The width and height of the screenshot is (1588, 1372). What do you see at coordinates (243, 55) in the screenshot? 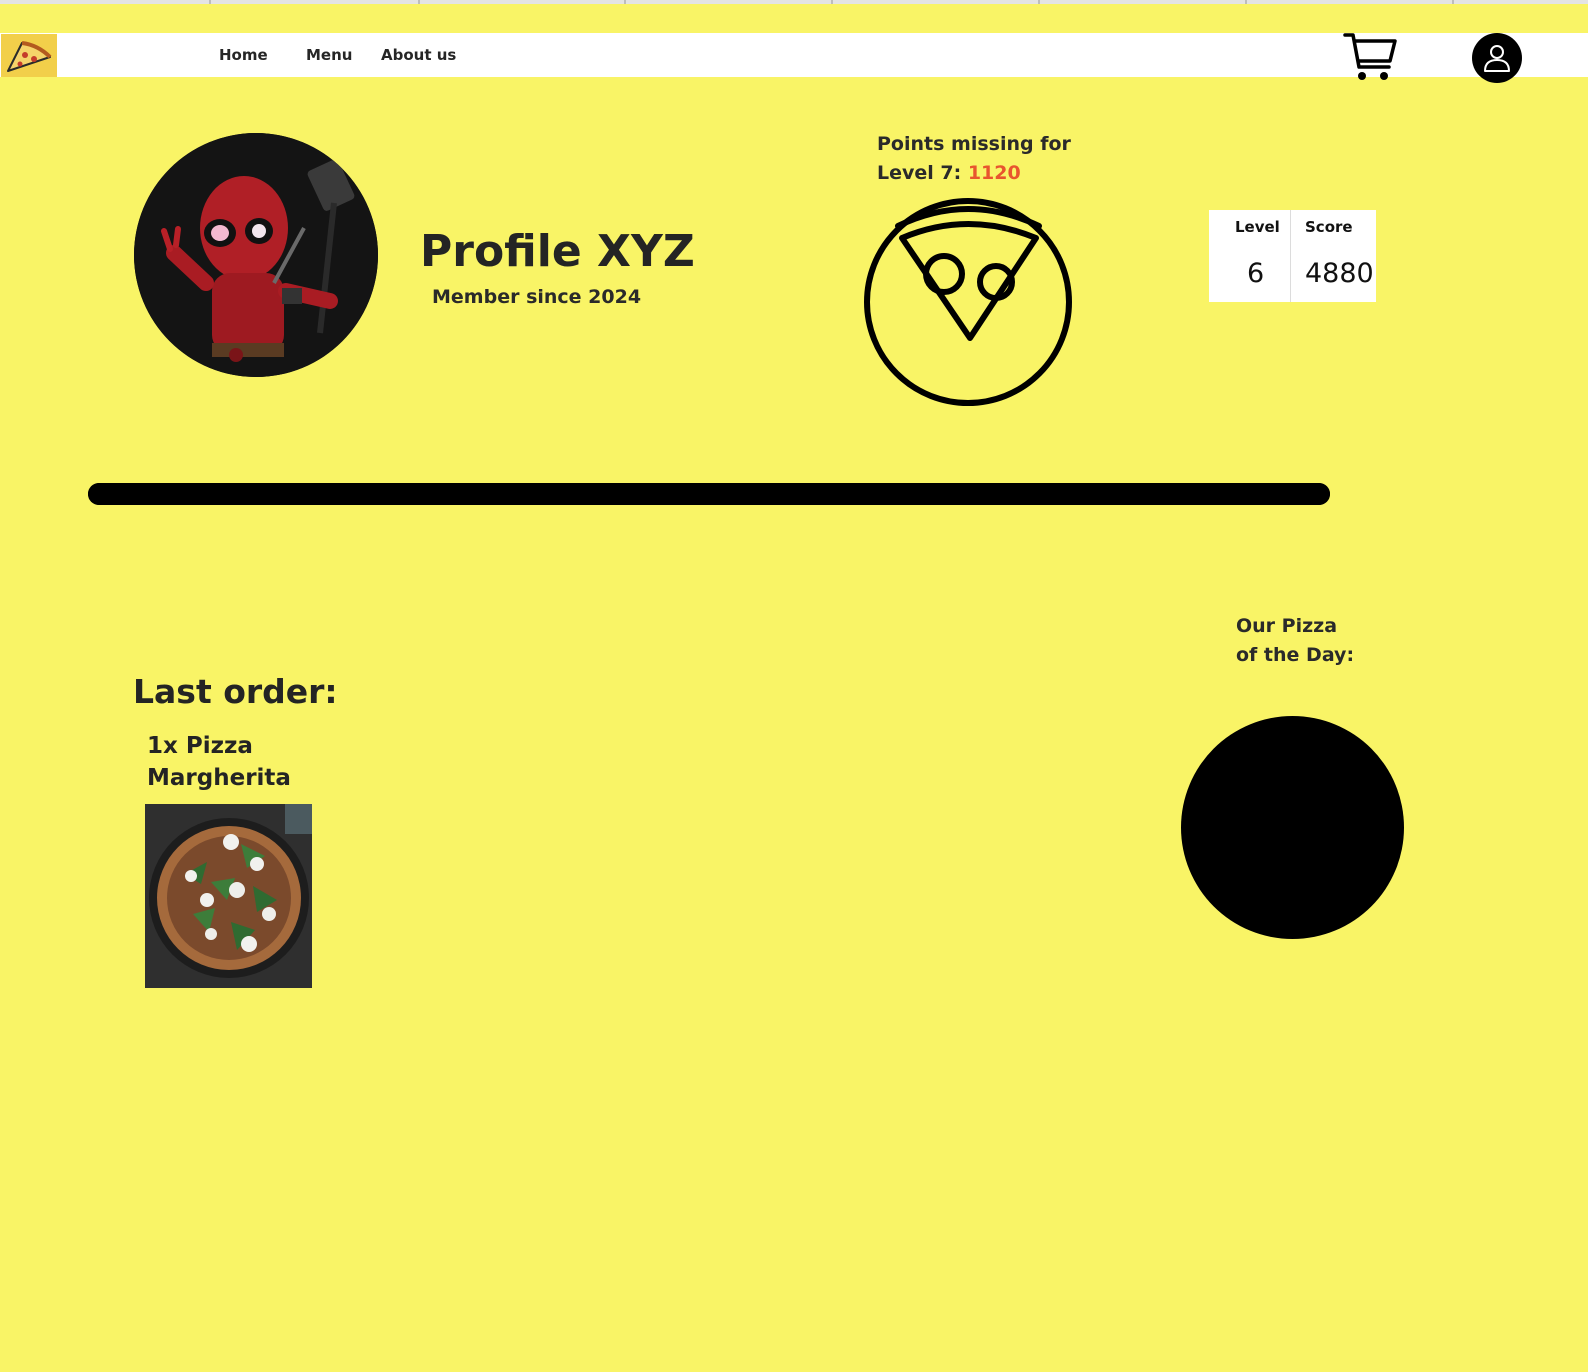
I see `nav-home-link: Home` at bounding box center [243, 55].